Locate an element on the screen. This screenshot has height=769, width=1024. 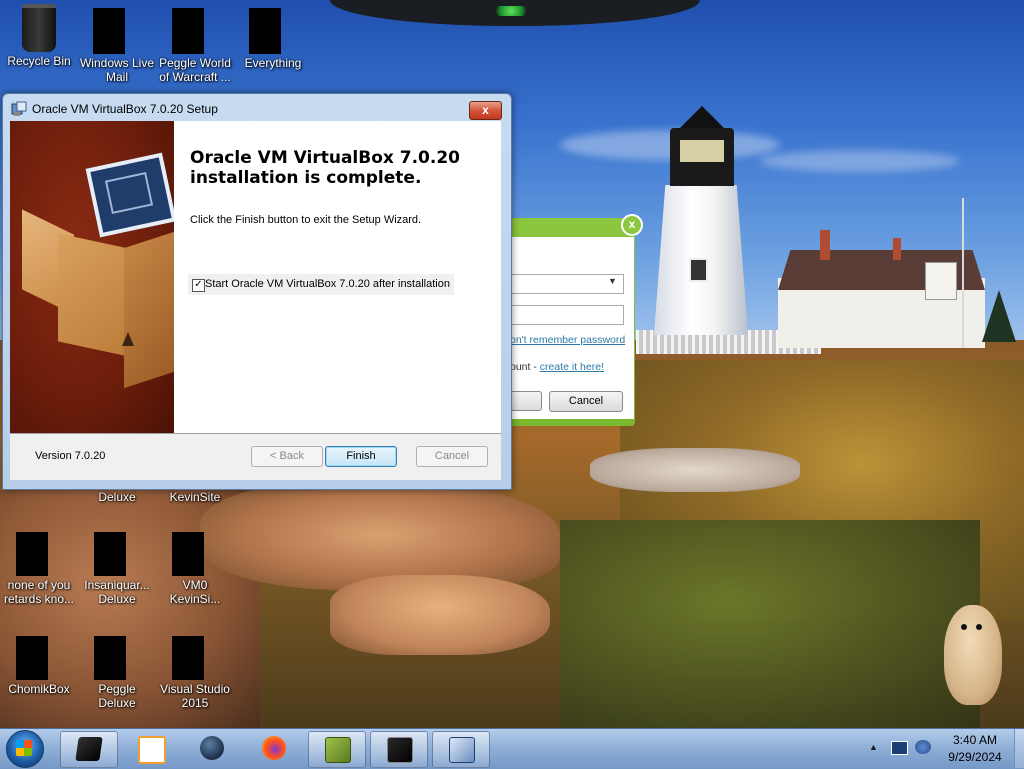
volume-icon is located at coordinates (923, 747).